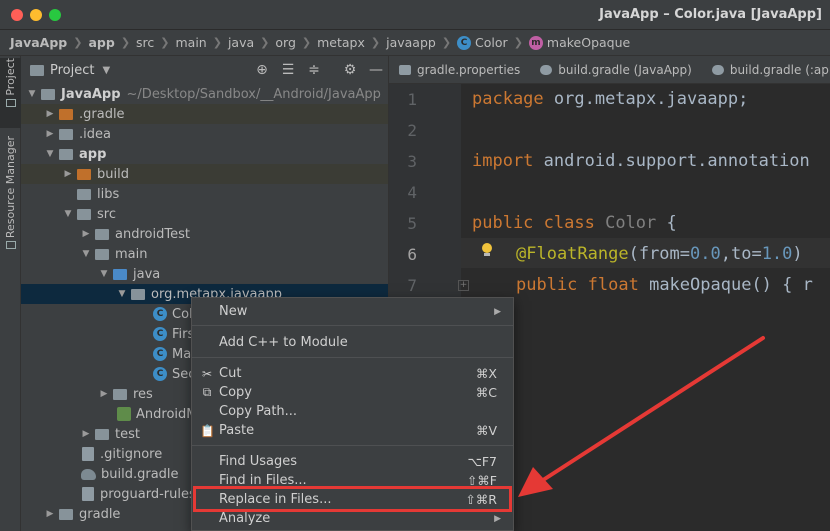 This screenshot has height=531, width=830. What do you see at coordinates (415, 15) in the screenshot?
I see `title-bar: JavaApp – Color.java [JavaApp]` at bounding box center [415, 15].